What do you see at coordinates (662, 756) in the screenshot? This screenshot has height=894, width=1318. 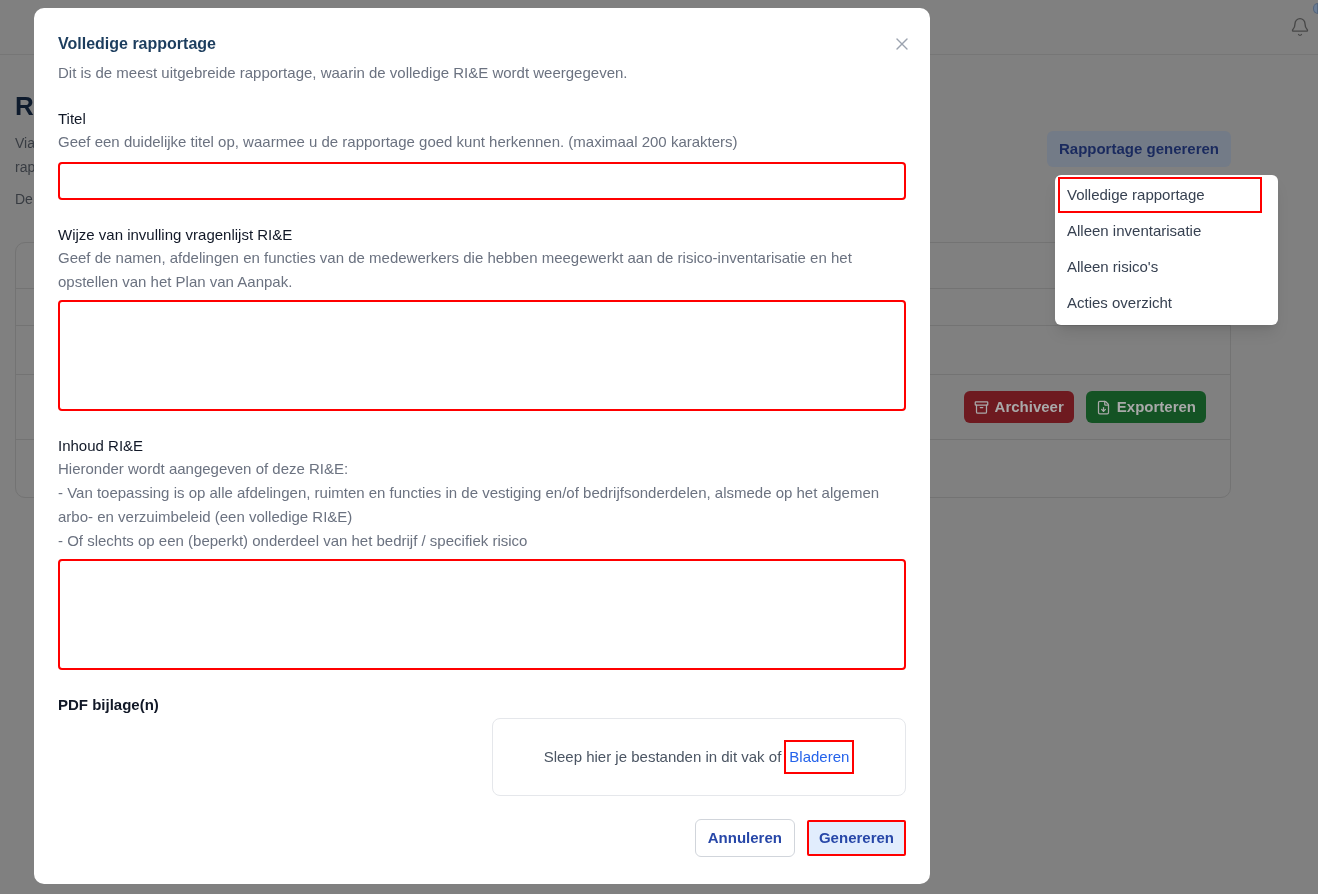 I see `dropzone-text: Sleep hier je bestanden in dit vak of` at bounding box center [662, 756].